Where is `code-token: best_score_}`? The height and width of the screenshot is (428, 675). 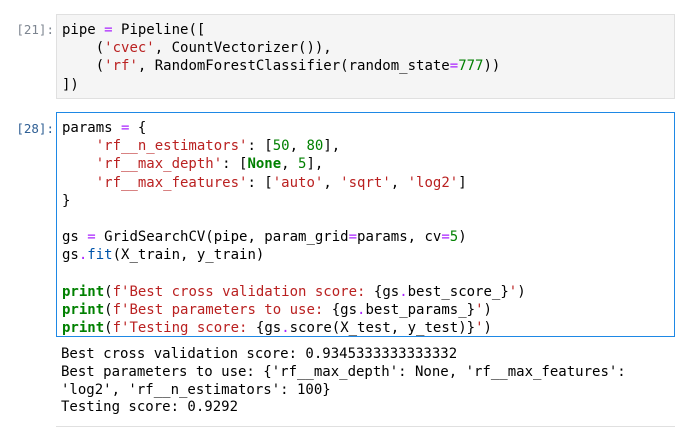 code-token: best_score_} is located at coordinates (458, 291).